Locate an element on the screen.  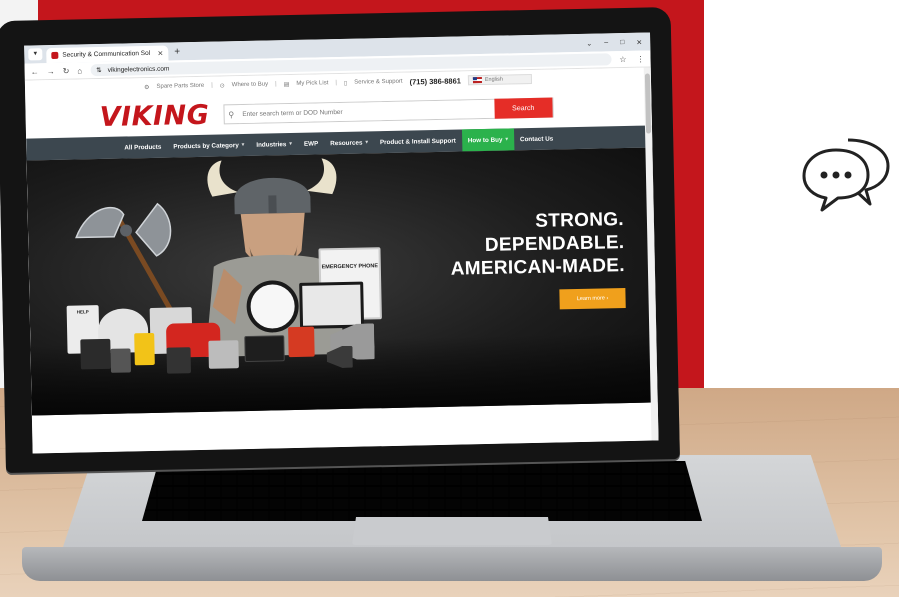
nav-item-label: Product & Install Support is located at coordinates (417, 141).